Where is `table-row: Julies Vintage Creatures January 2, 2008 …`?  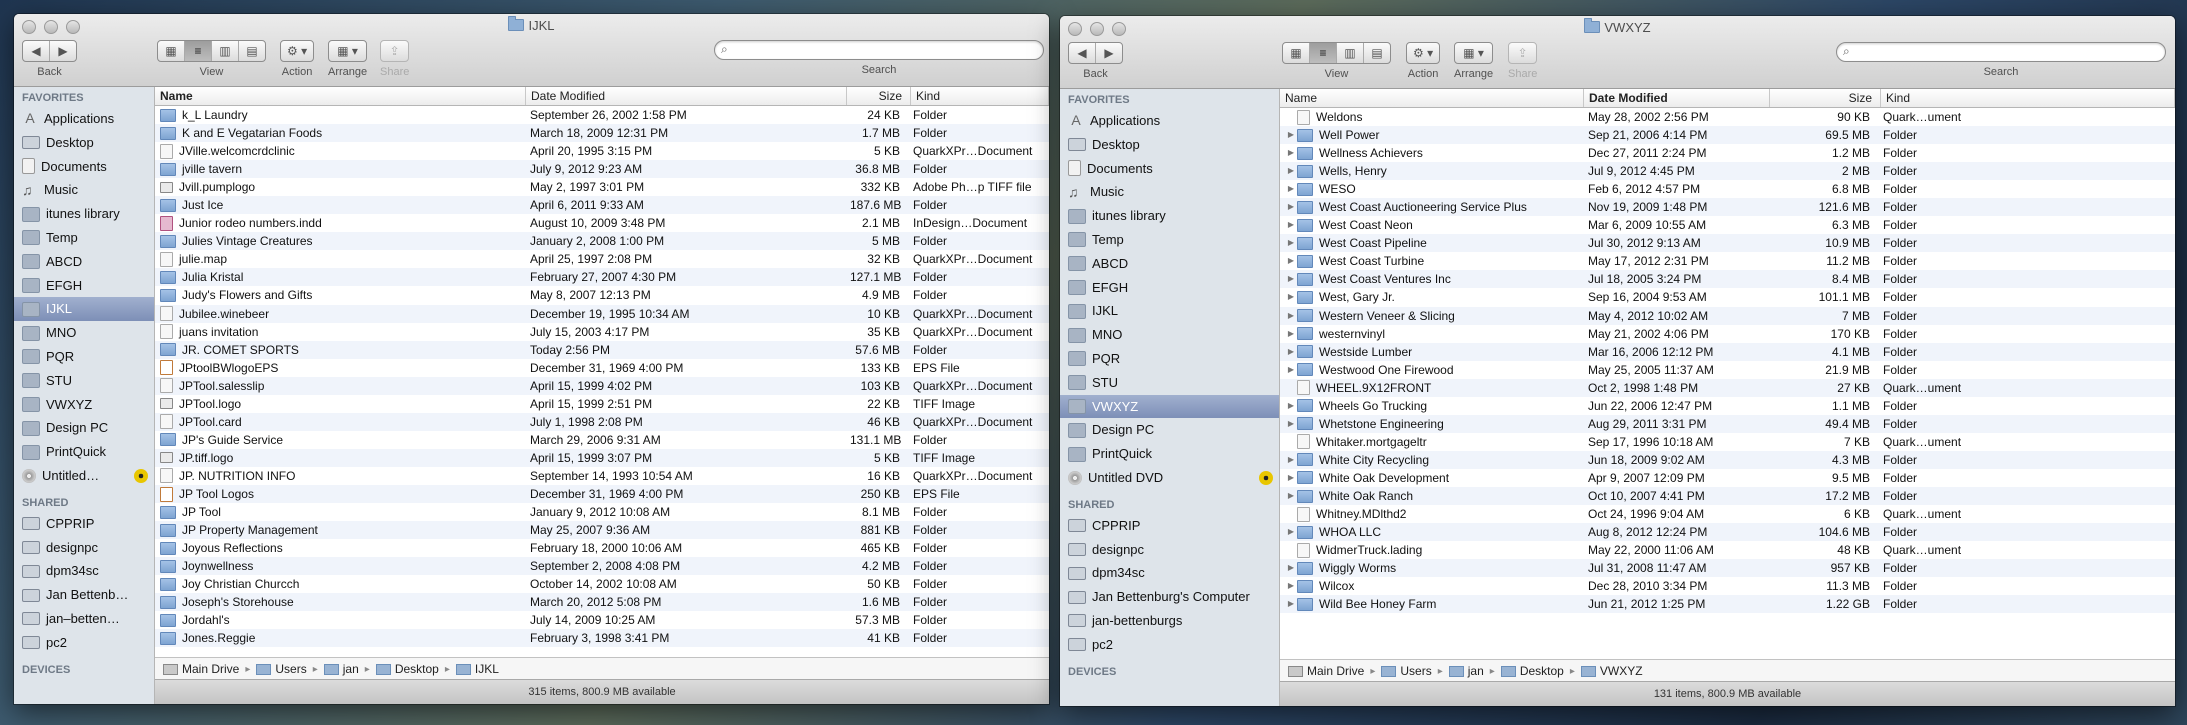
table-row: Julies Vintage Creatures January 2, 2008 … is located at coordinates (602, 241).